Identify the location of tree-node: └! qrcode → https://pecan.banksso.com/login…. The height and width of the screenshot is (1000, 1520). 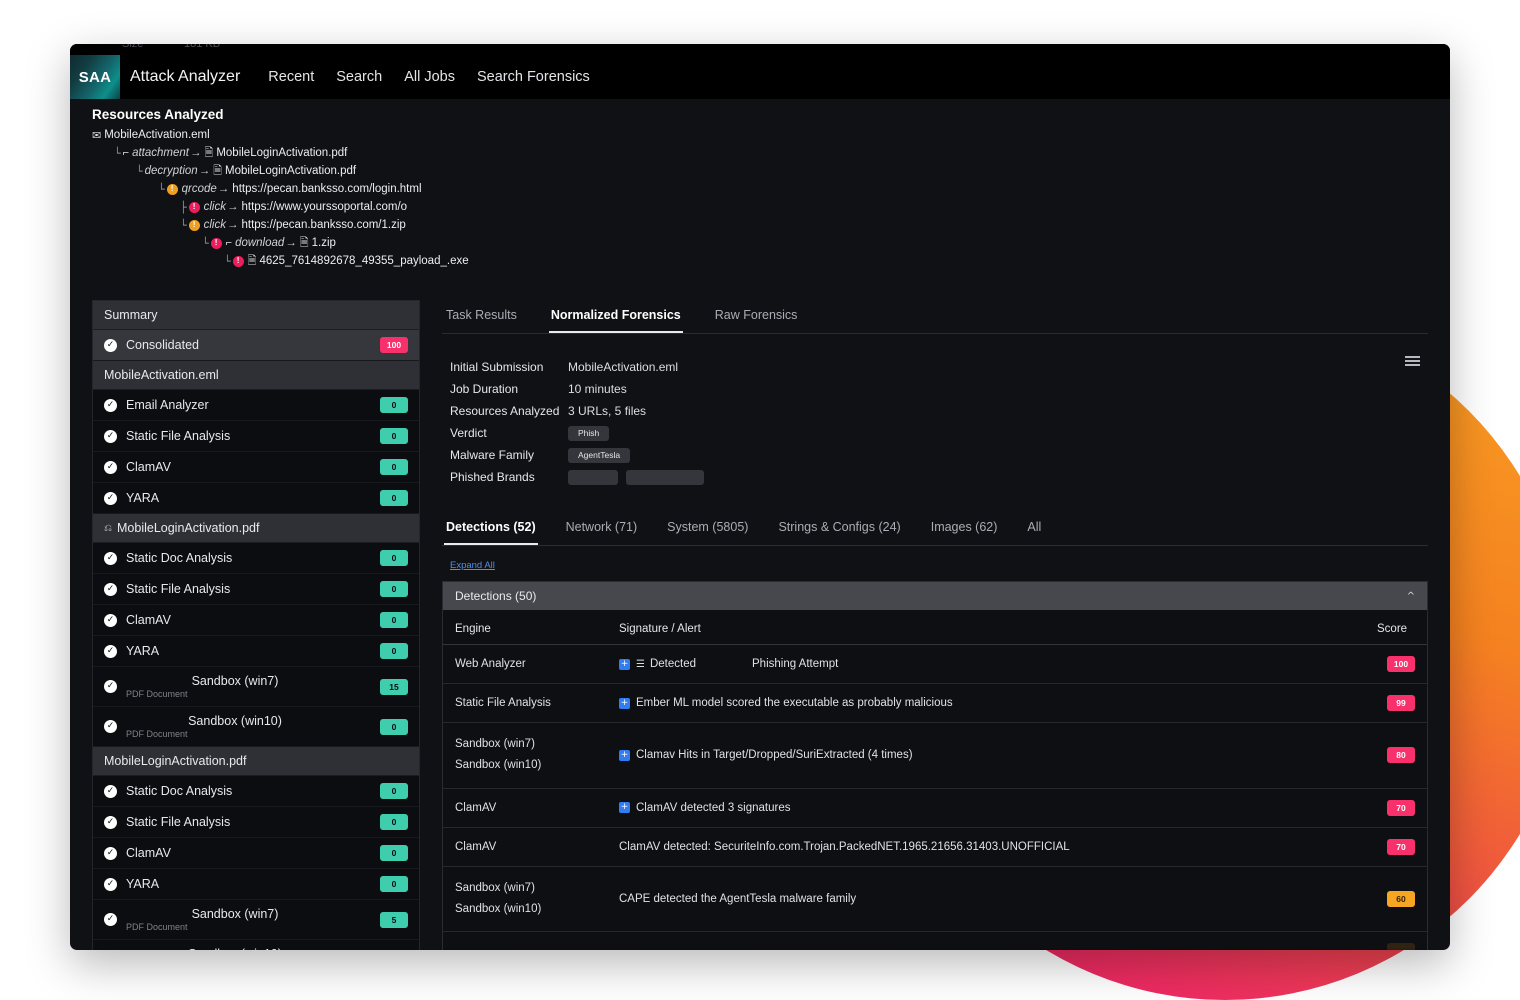
(771, 189).